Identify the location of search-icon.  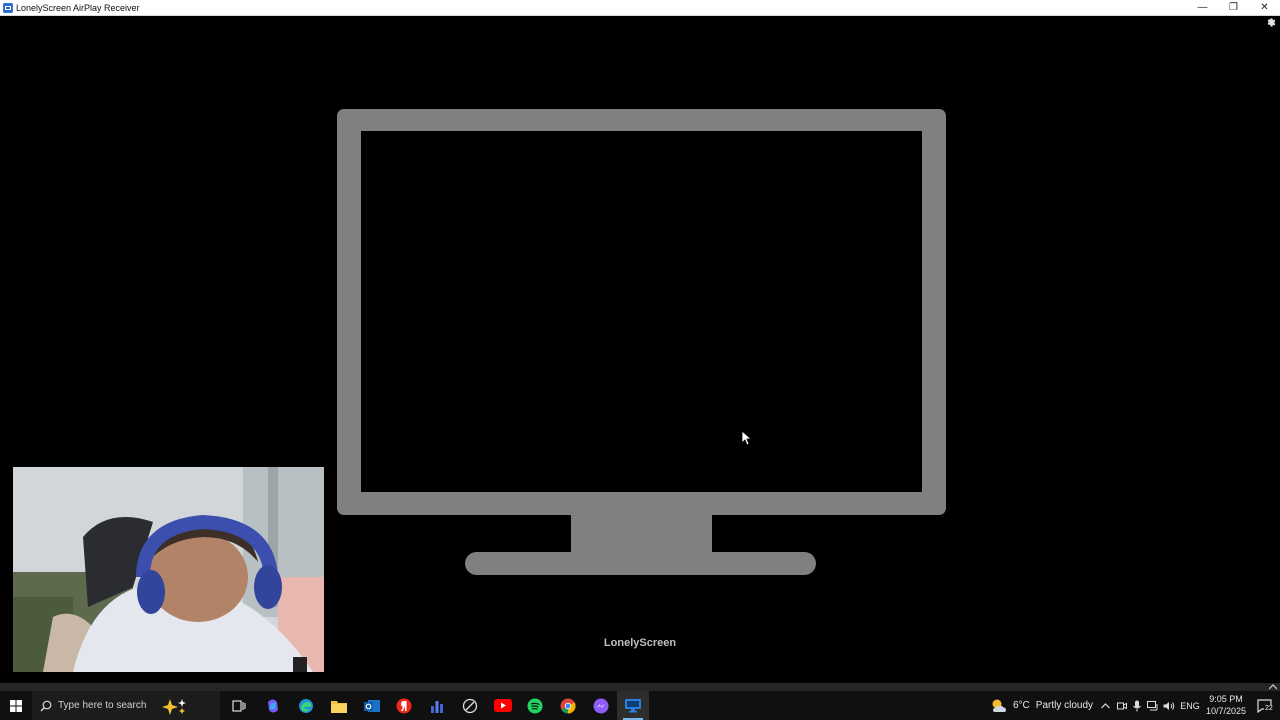
(46, 705).